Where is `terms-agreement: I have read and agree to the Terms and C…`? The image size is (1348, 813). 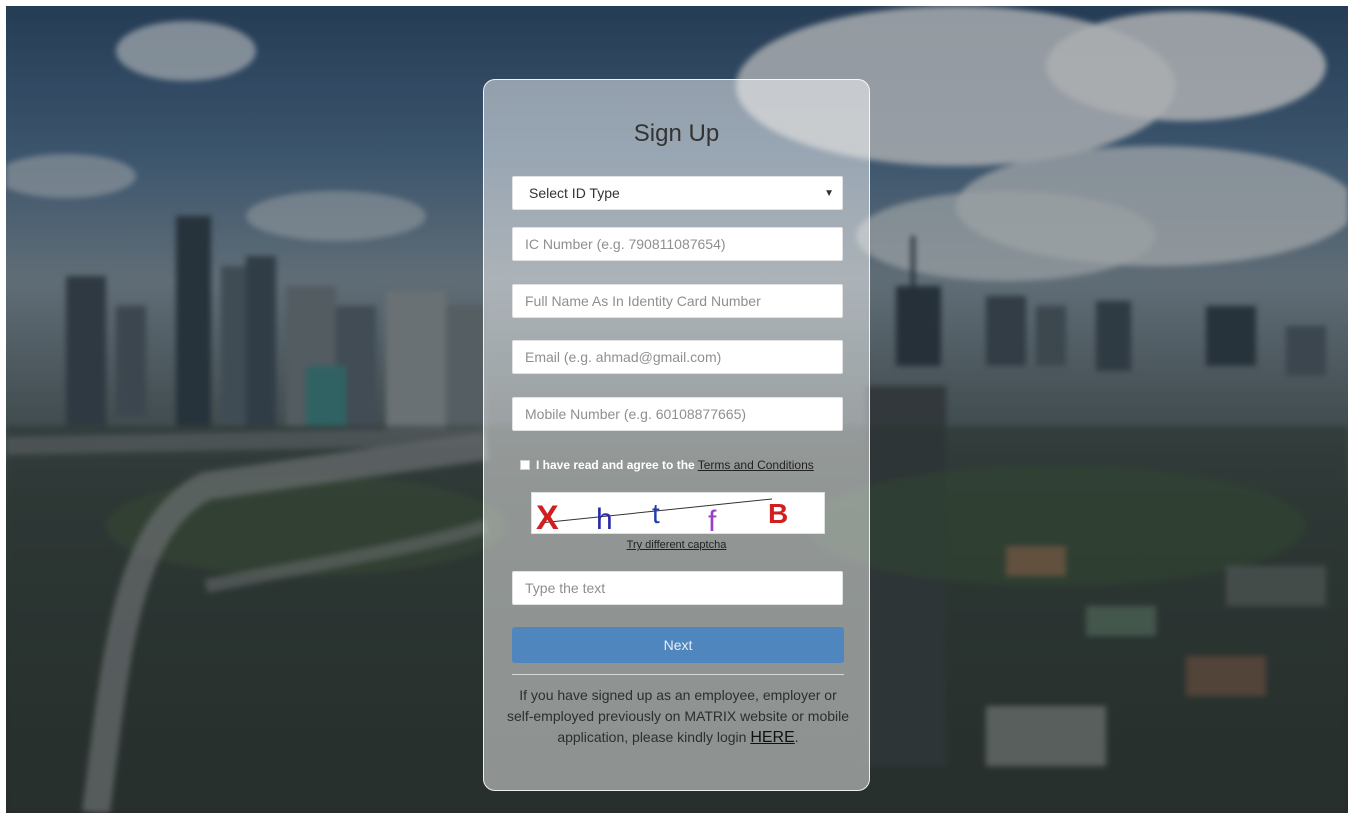
terms-agreement: I have read and agree to the Terms and C… is located at coordinates (667, 465).